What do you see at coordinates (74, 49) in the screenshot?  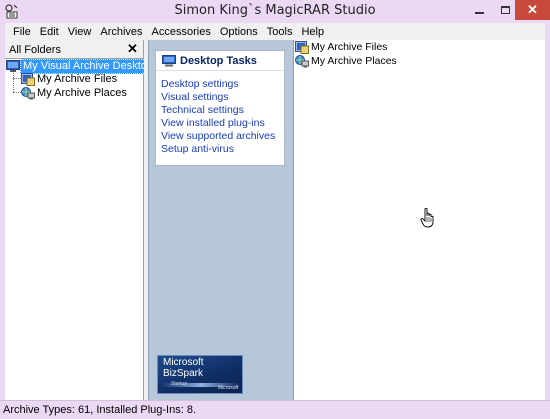 I see `folders-pane-header: All Folders ✕` at bounding box center [74, 49].